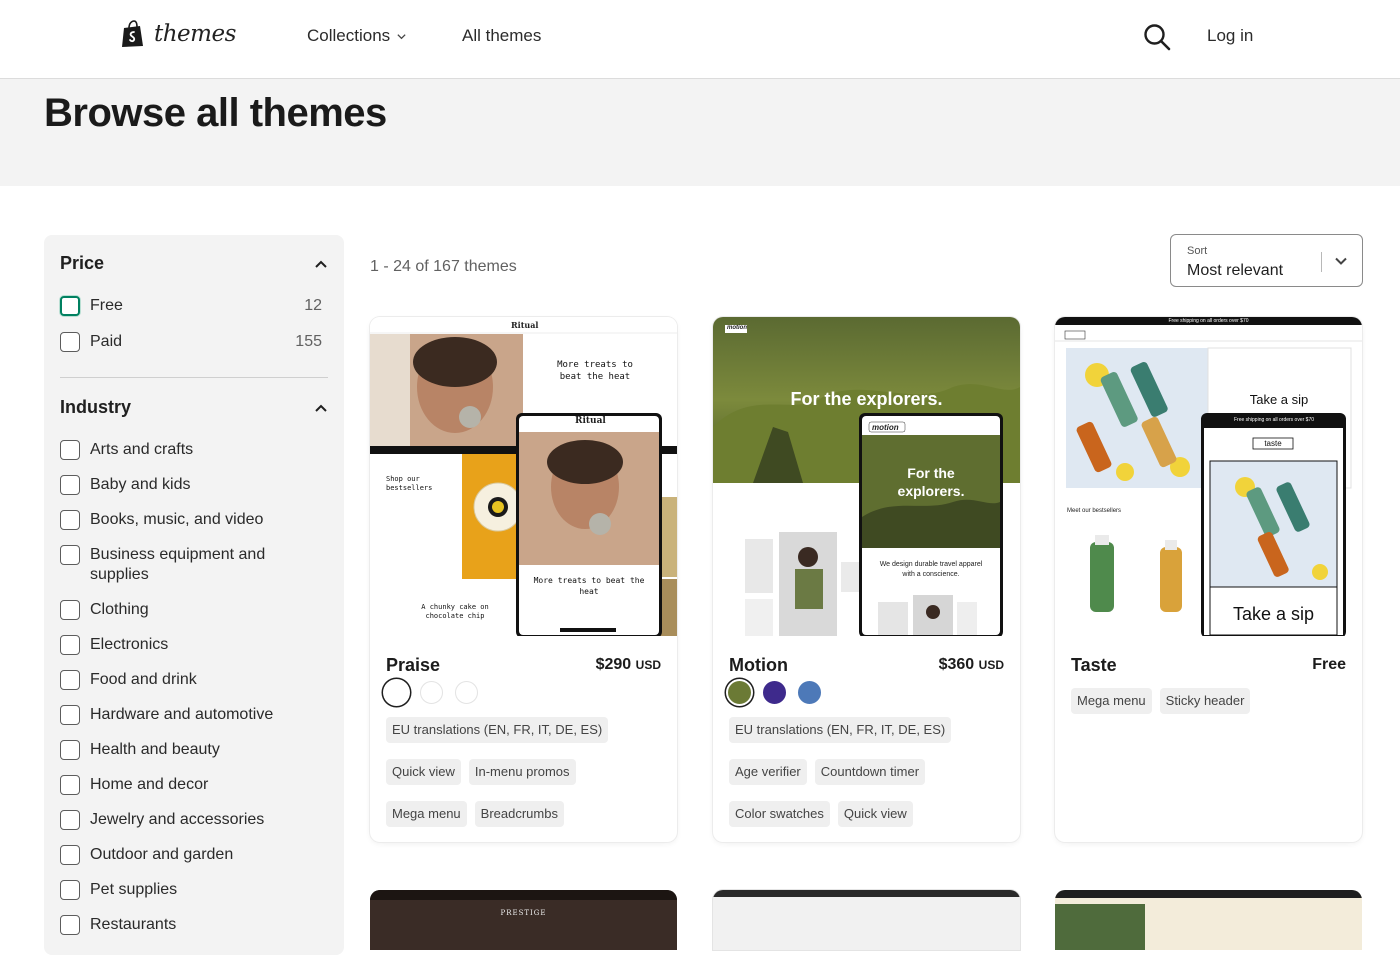  I want to click on industry-option: Food and drink, so click(191, 680).